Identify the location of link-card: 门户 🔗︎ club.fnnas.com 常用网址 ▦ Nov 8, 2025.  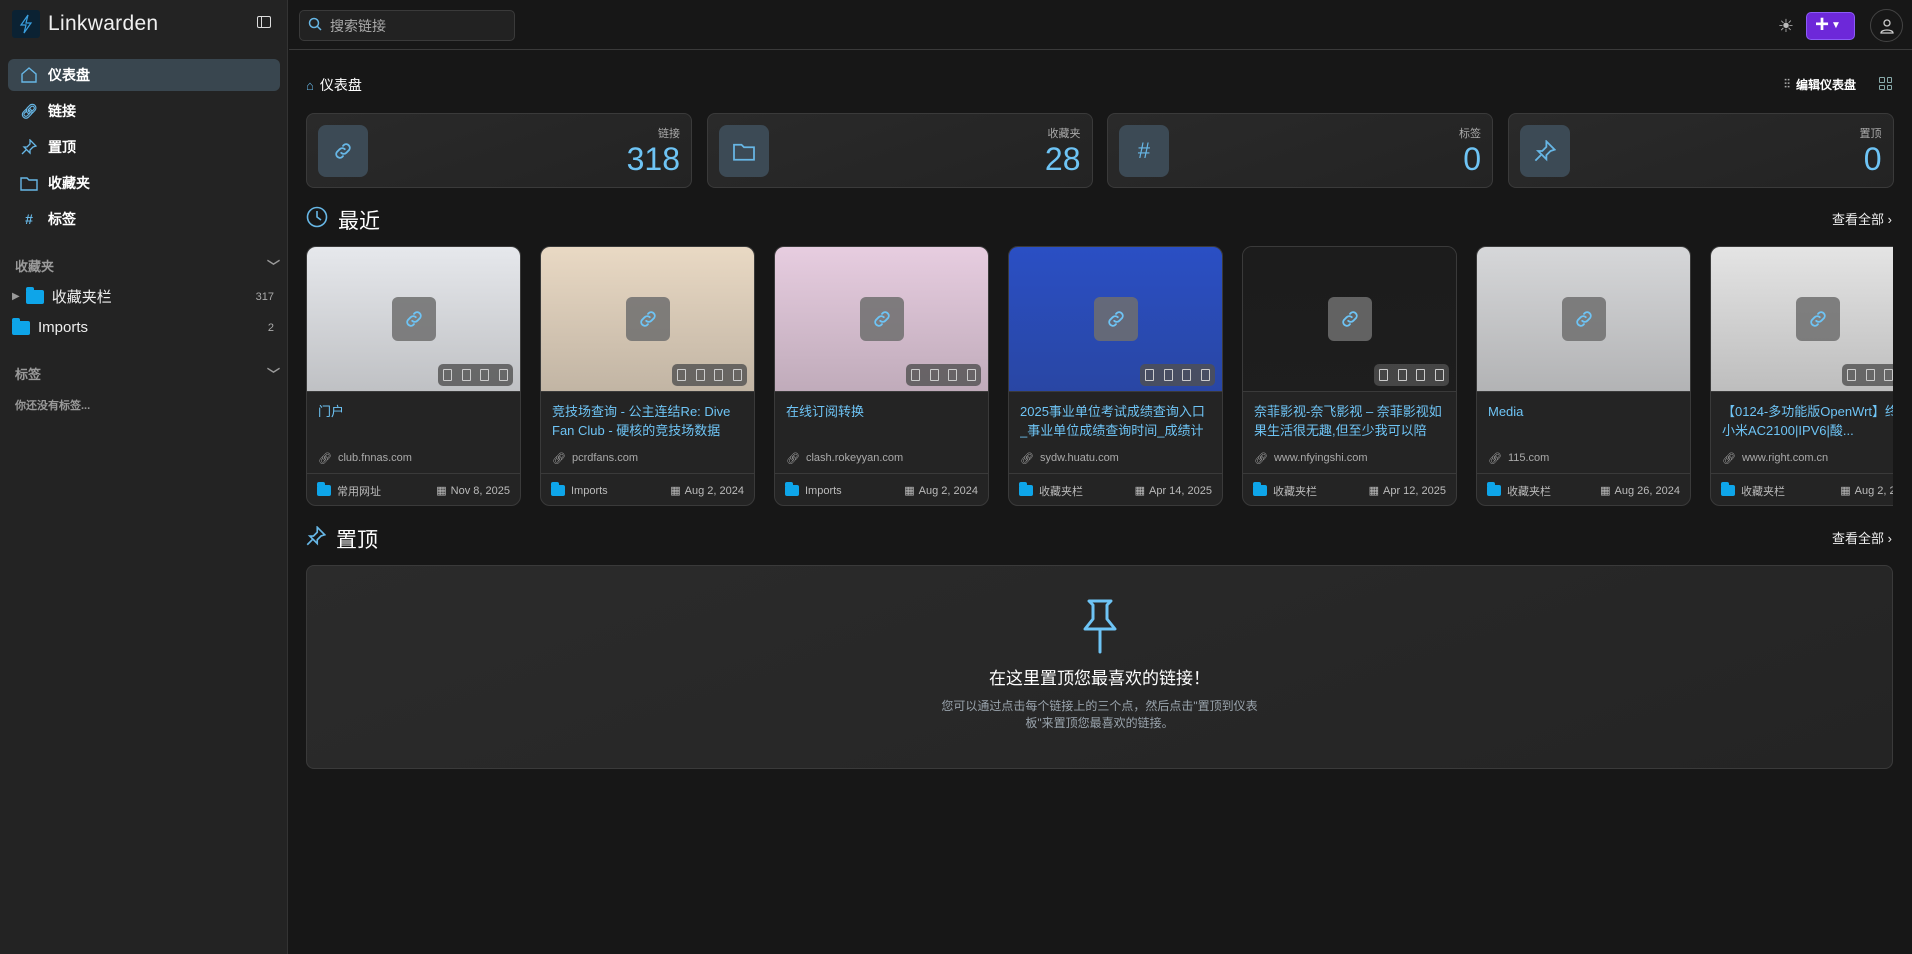
(413, 376).